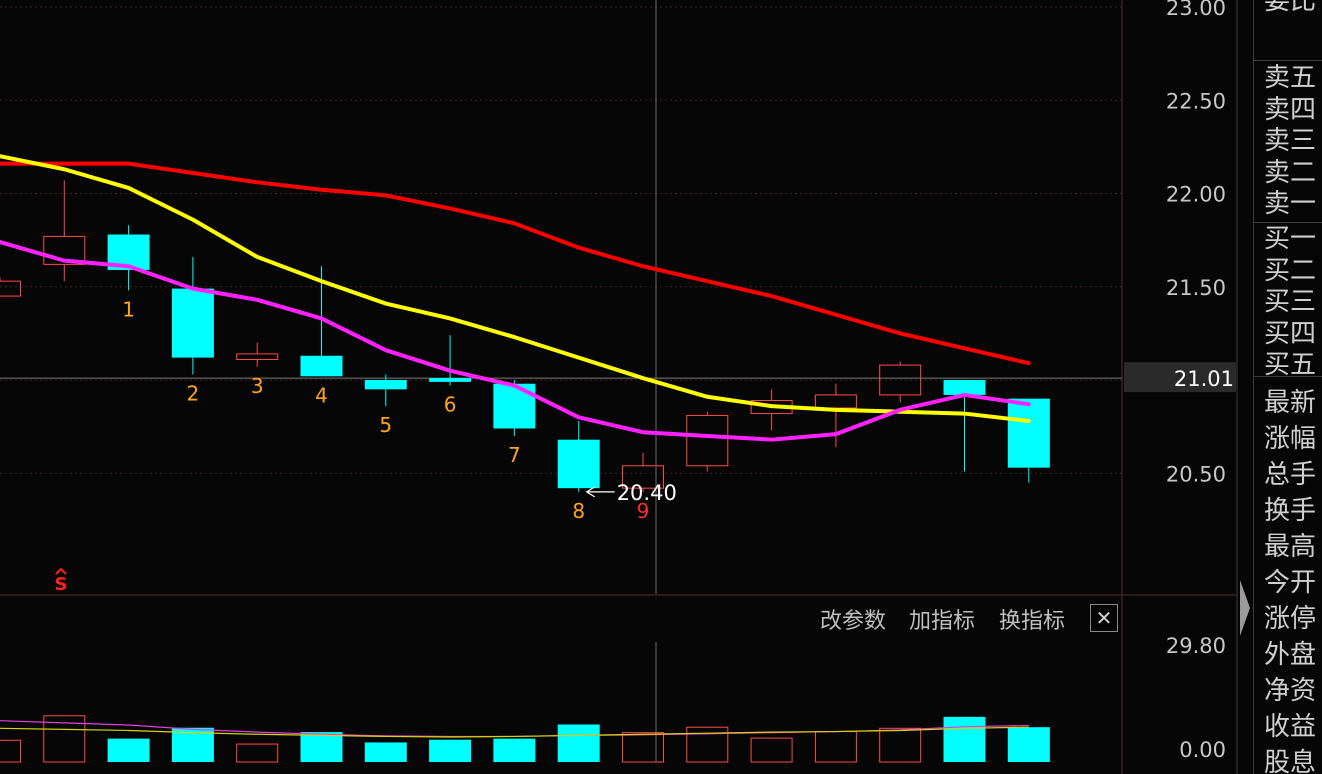 Image resolution: width=1322 pixels, height=774 pixels. Describe the element at coordinates (1290, 761) in the screenshot. I see `stat-label: 股息` at that location.